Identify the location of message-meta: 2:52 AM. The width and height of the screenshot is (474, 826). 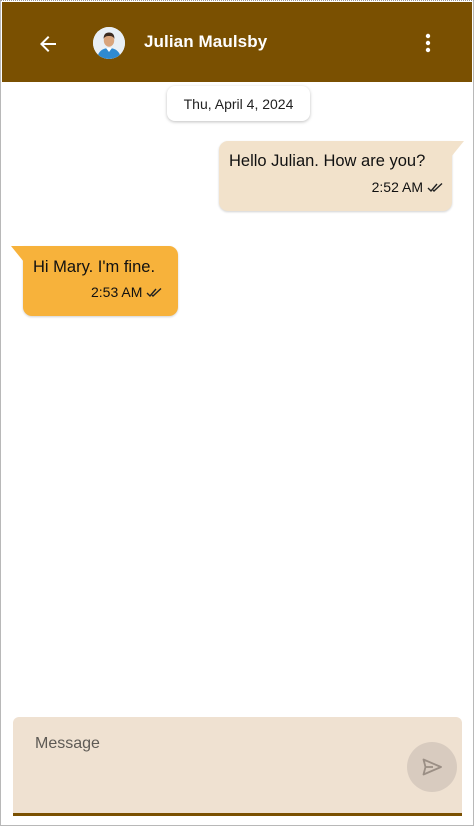
(408, 187).